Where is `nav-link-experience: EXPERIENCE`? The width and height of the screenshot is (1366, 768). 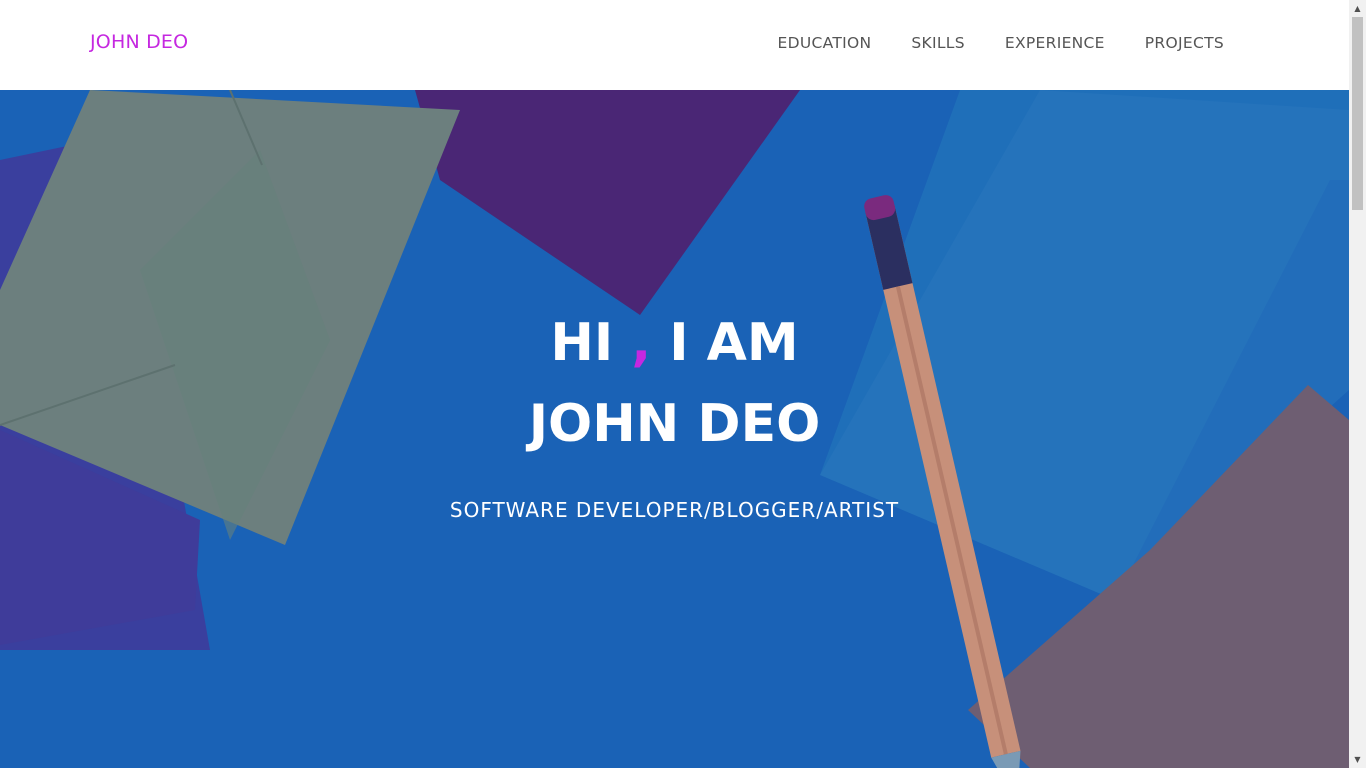 nav-link-experience: EXPERIENCE is located at coordinates (1055, 43).